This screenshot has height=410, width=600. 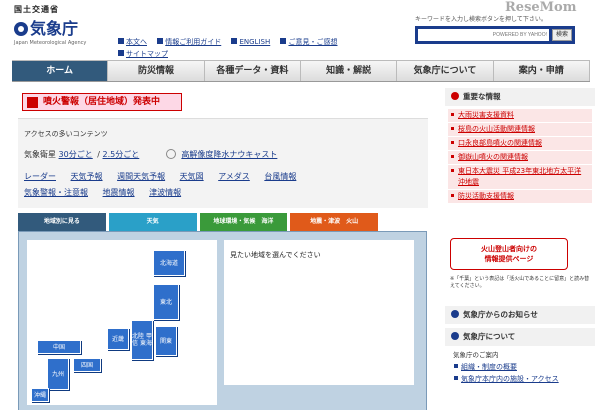 I want to click on radar-link: レーダー, so click(x=40, y=176).